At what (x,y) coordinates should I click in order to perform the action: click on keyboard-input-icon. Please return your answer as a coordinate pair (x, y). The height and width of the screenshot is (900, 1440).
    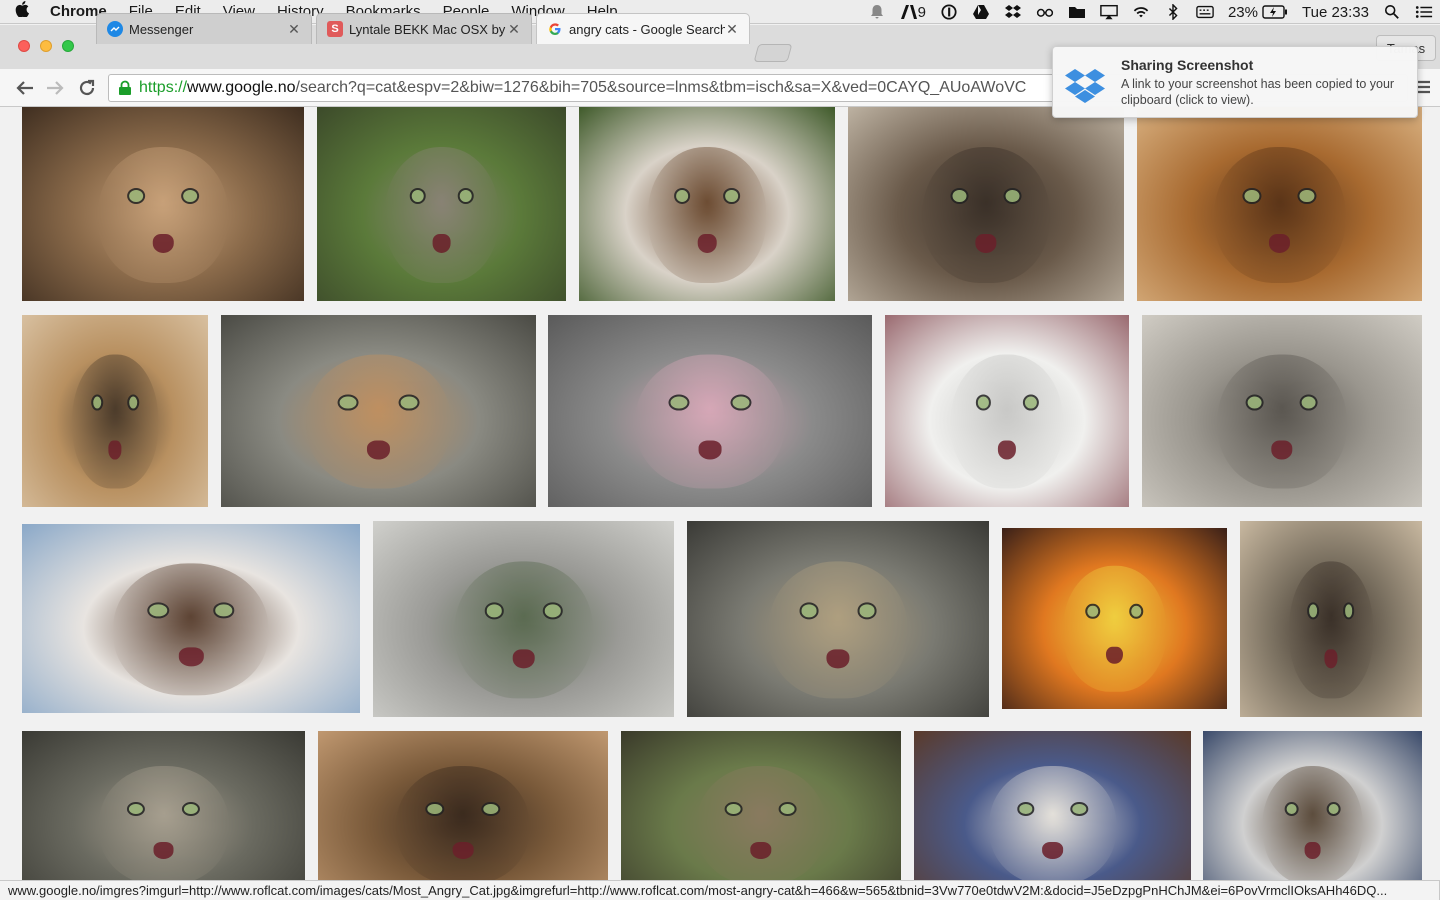
    Looking at the image, I should click on (1205, 12).